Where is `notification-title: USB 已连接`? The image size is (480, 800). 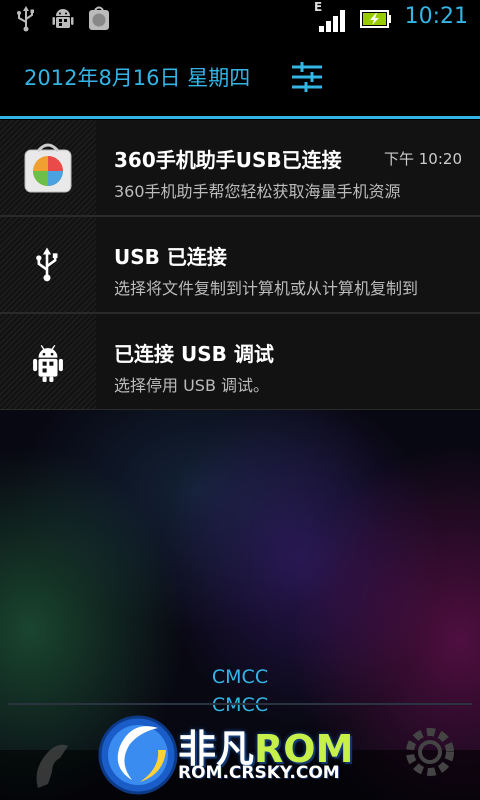 notification-title: USB 已连接 is located at coordinates (170, 257).